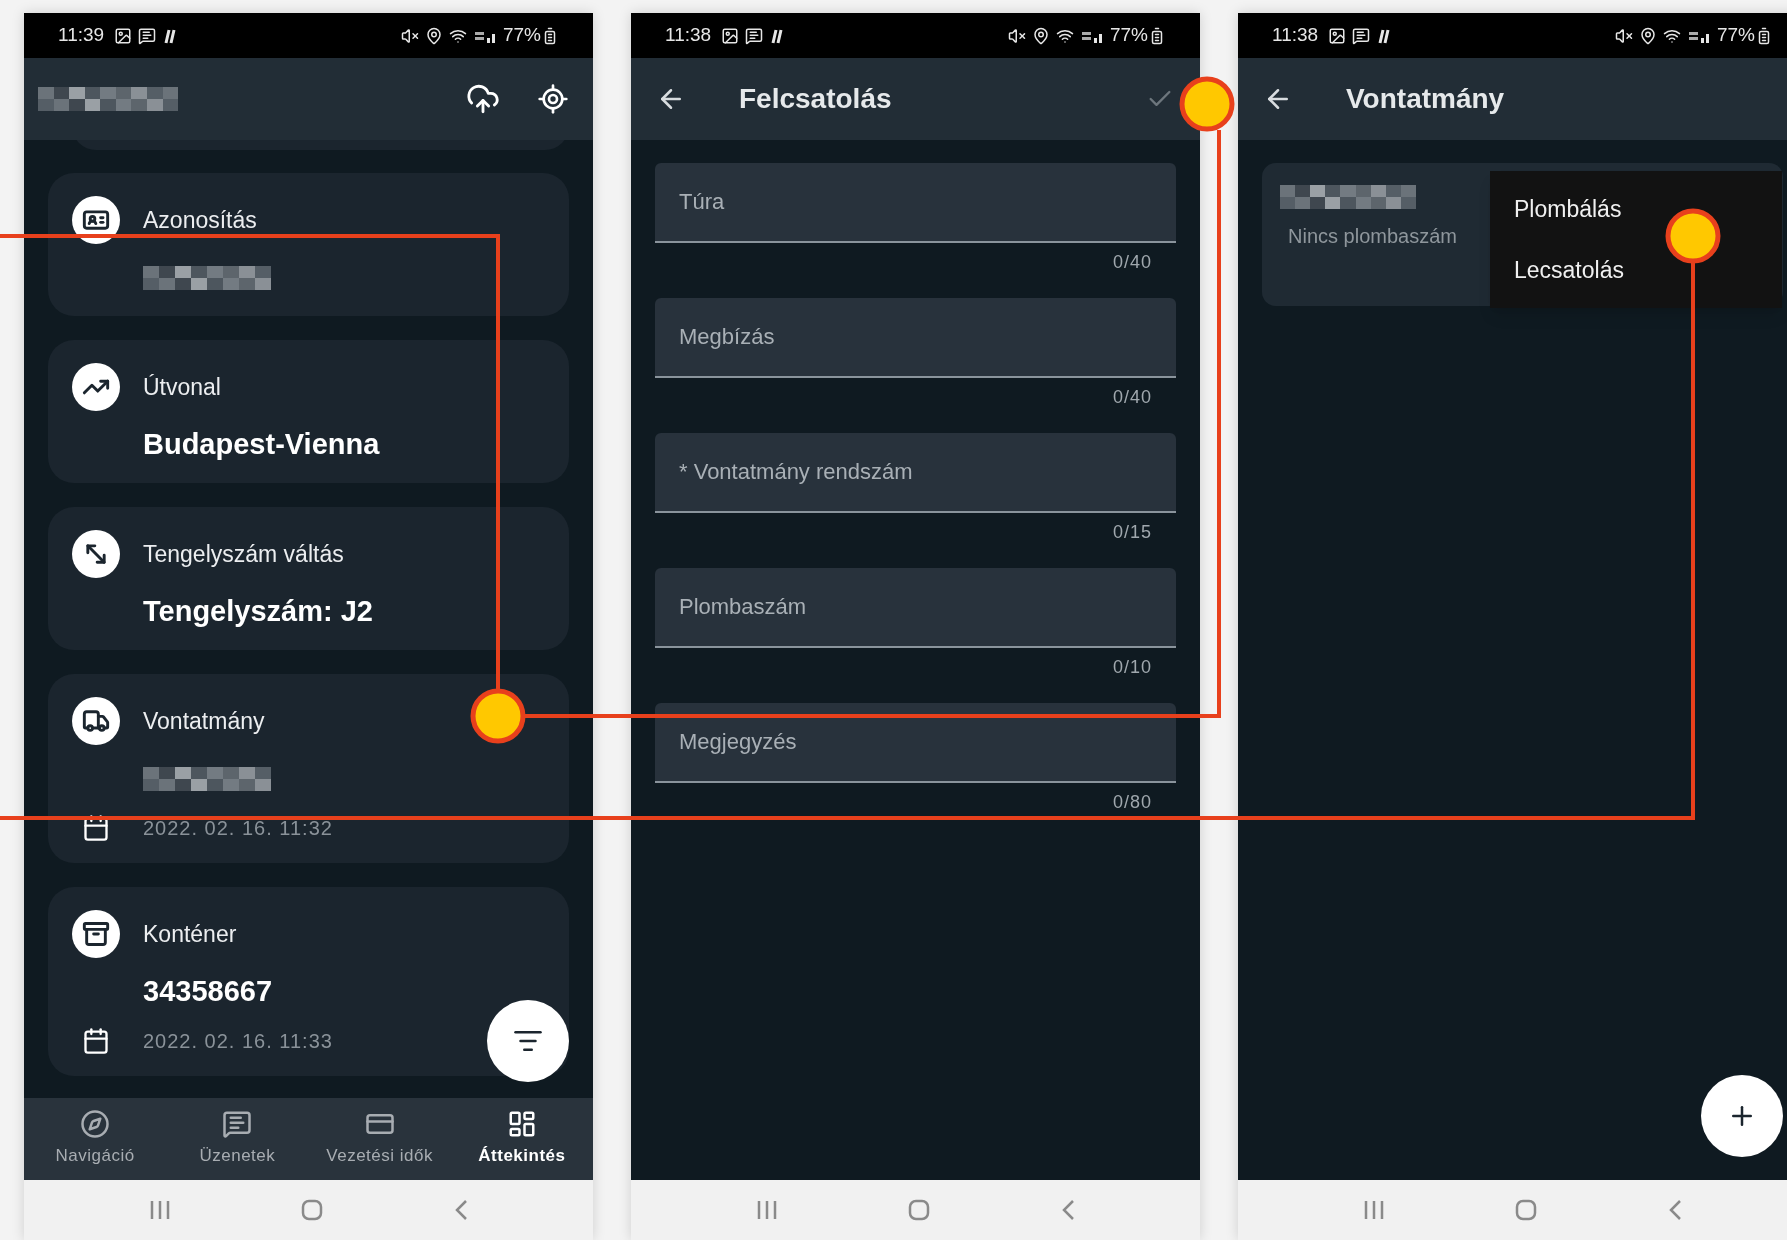  I want to click on summary-card: Útvonal Budapest-Vienna, so click(308, 411).